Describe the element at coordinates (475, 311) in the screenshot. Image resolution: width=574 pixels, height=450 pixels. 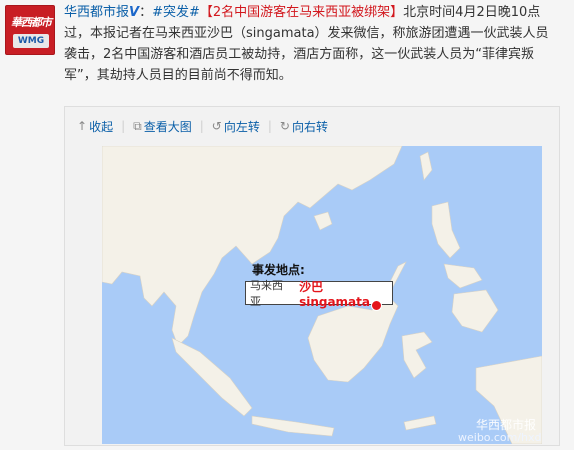
I see `mindanao-island` at that location.